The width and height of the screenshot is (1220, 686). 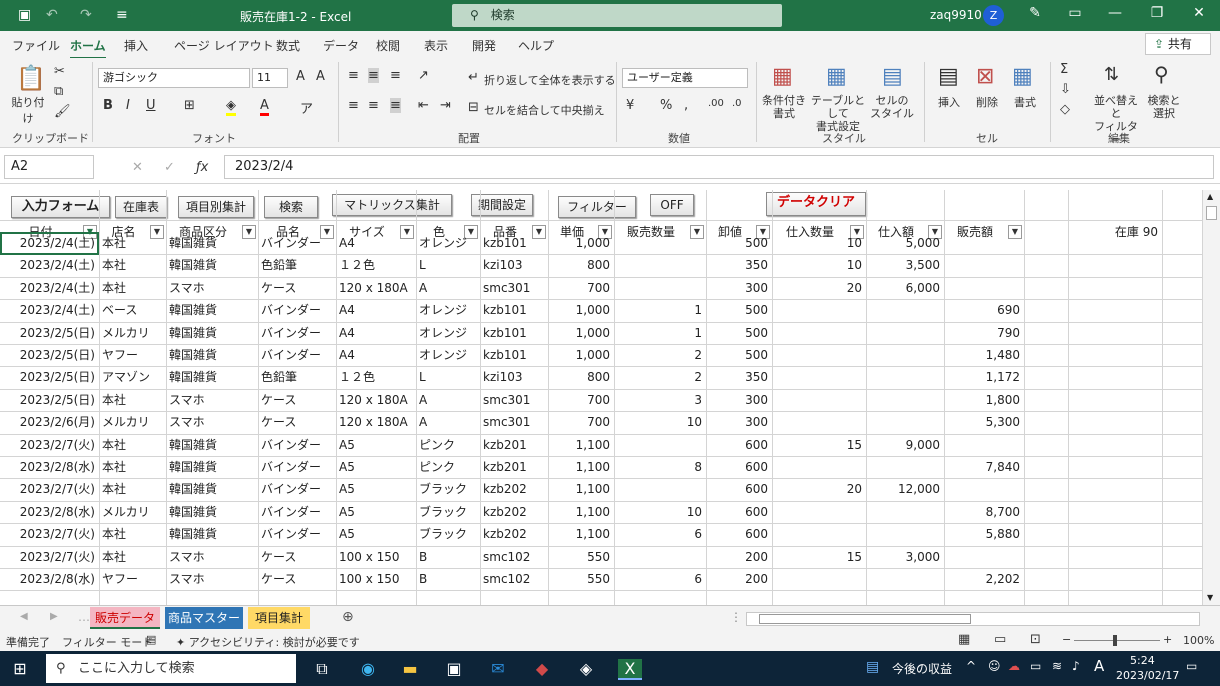 I want to click on confirm-icon: ✓, so click(x=169, y=167).